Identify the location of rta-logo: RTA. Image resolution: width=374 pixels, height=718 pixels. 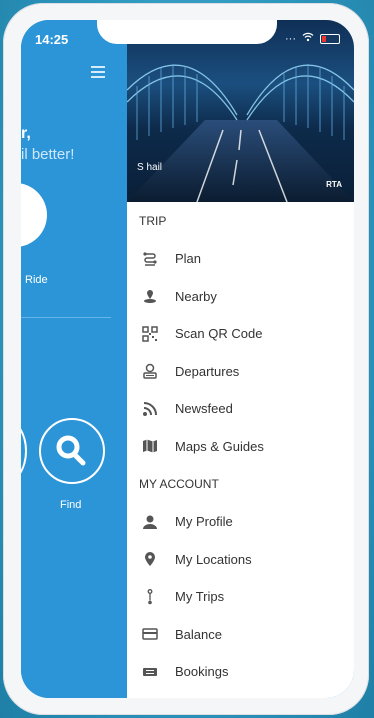
(334, 184).